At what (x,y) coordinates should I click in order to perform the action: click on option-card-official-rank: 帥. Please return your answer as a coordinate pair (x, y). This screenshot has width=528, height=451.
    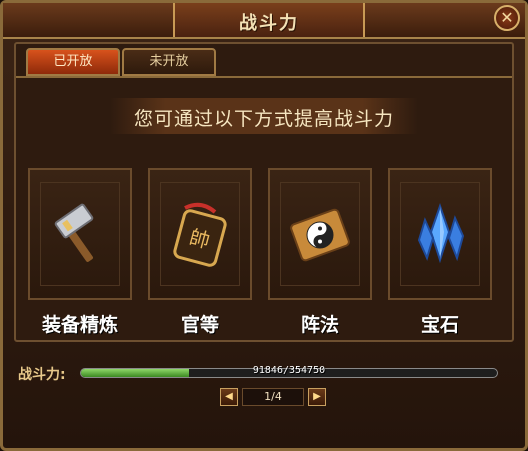
    Looking at the image, I should click on (200, 234).